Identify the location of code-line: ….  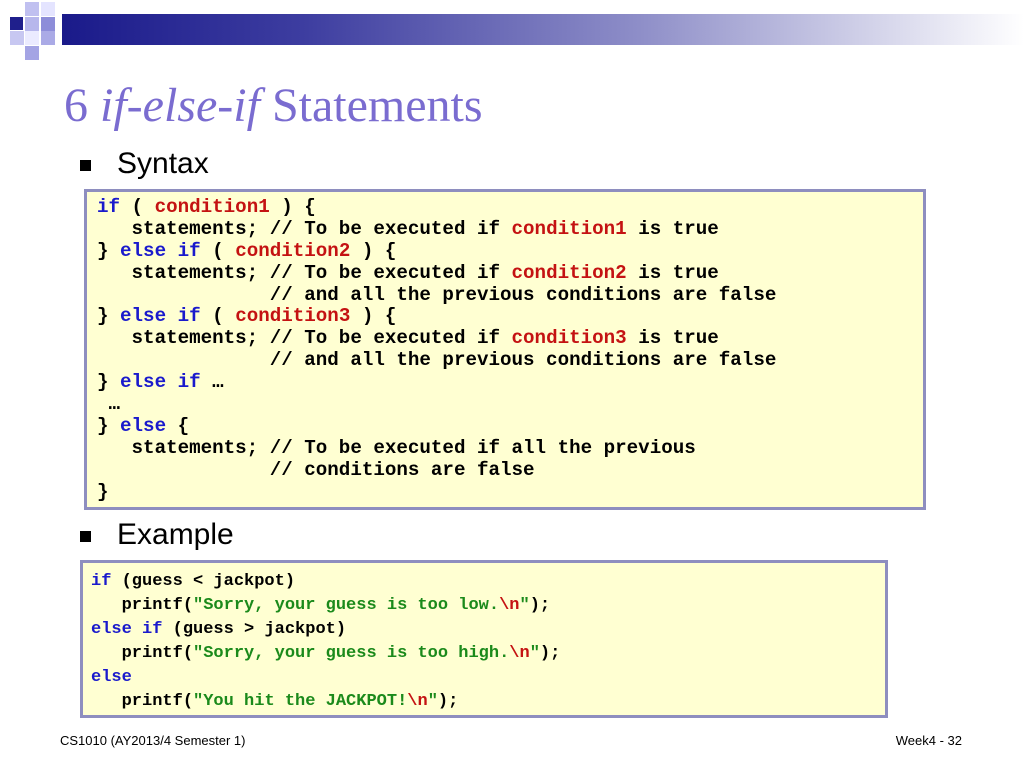
(109, 404).